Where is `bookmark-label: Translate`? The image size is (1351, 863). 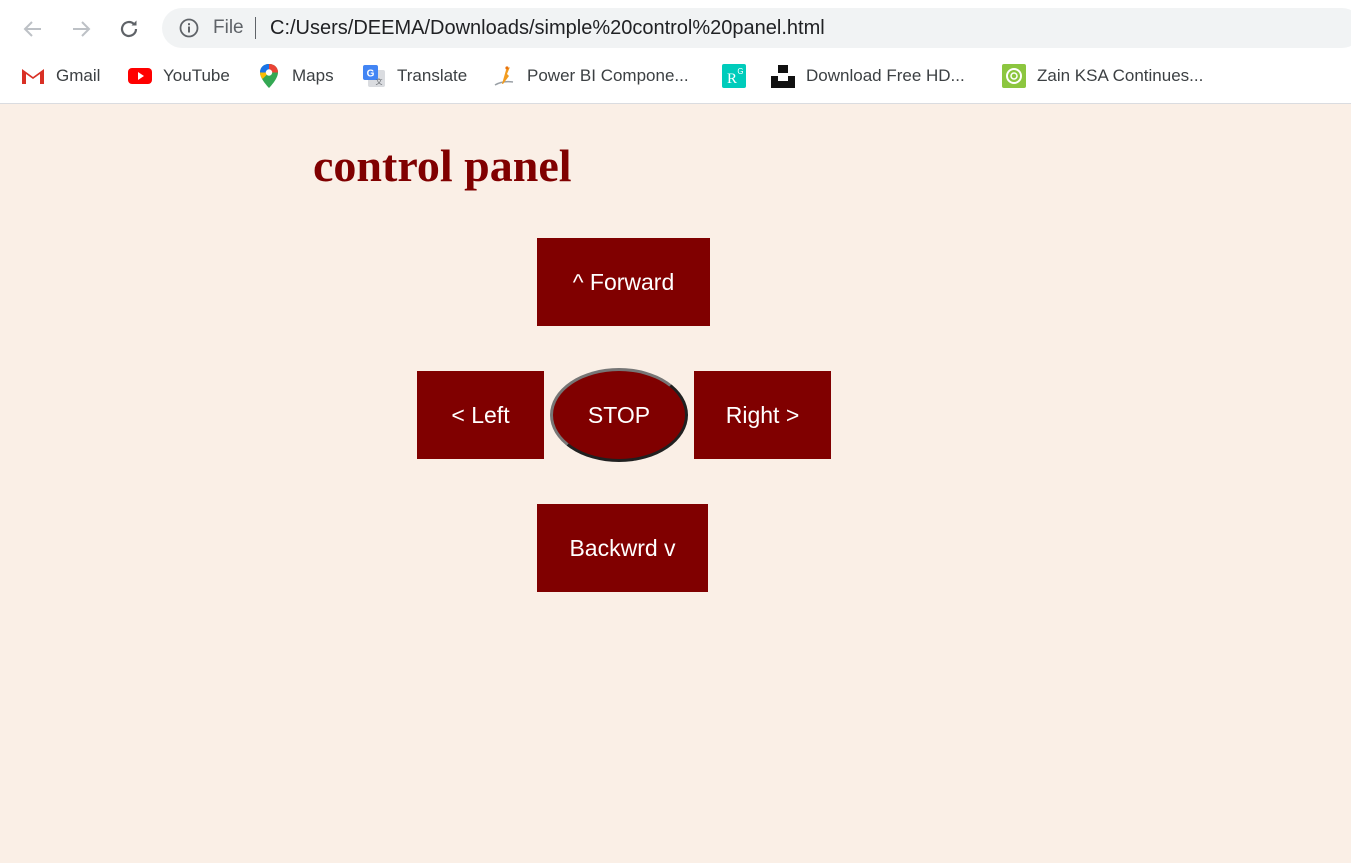 bookmark-label: Translate is located at coordinates (432, 75).